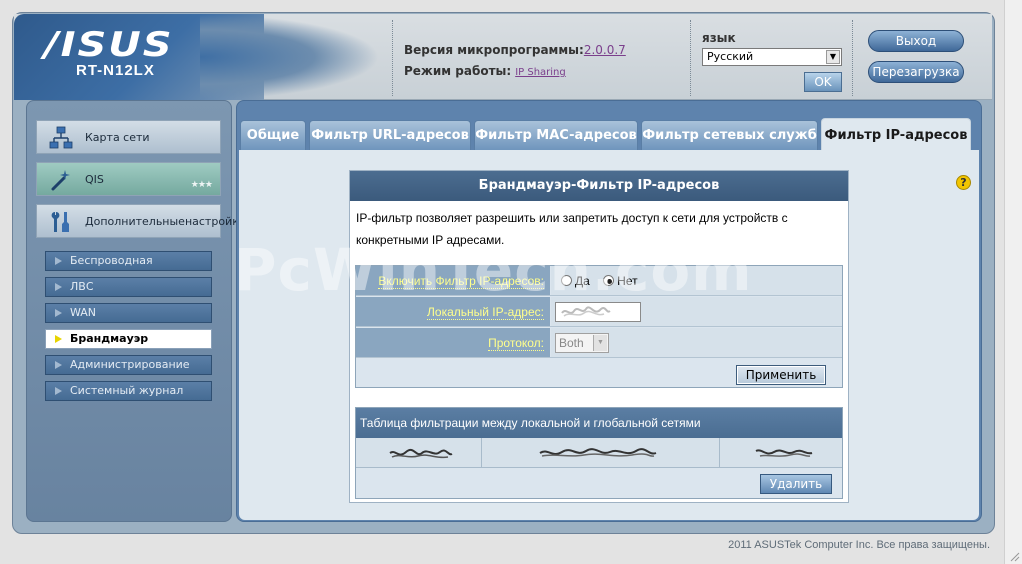 This screenshot has height=564, width=1022. I want to click on panel-title: Брандмауэр-Фильтр IP-адресов, so click(599, 186).